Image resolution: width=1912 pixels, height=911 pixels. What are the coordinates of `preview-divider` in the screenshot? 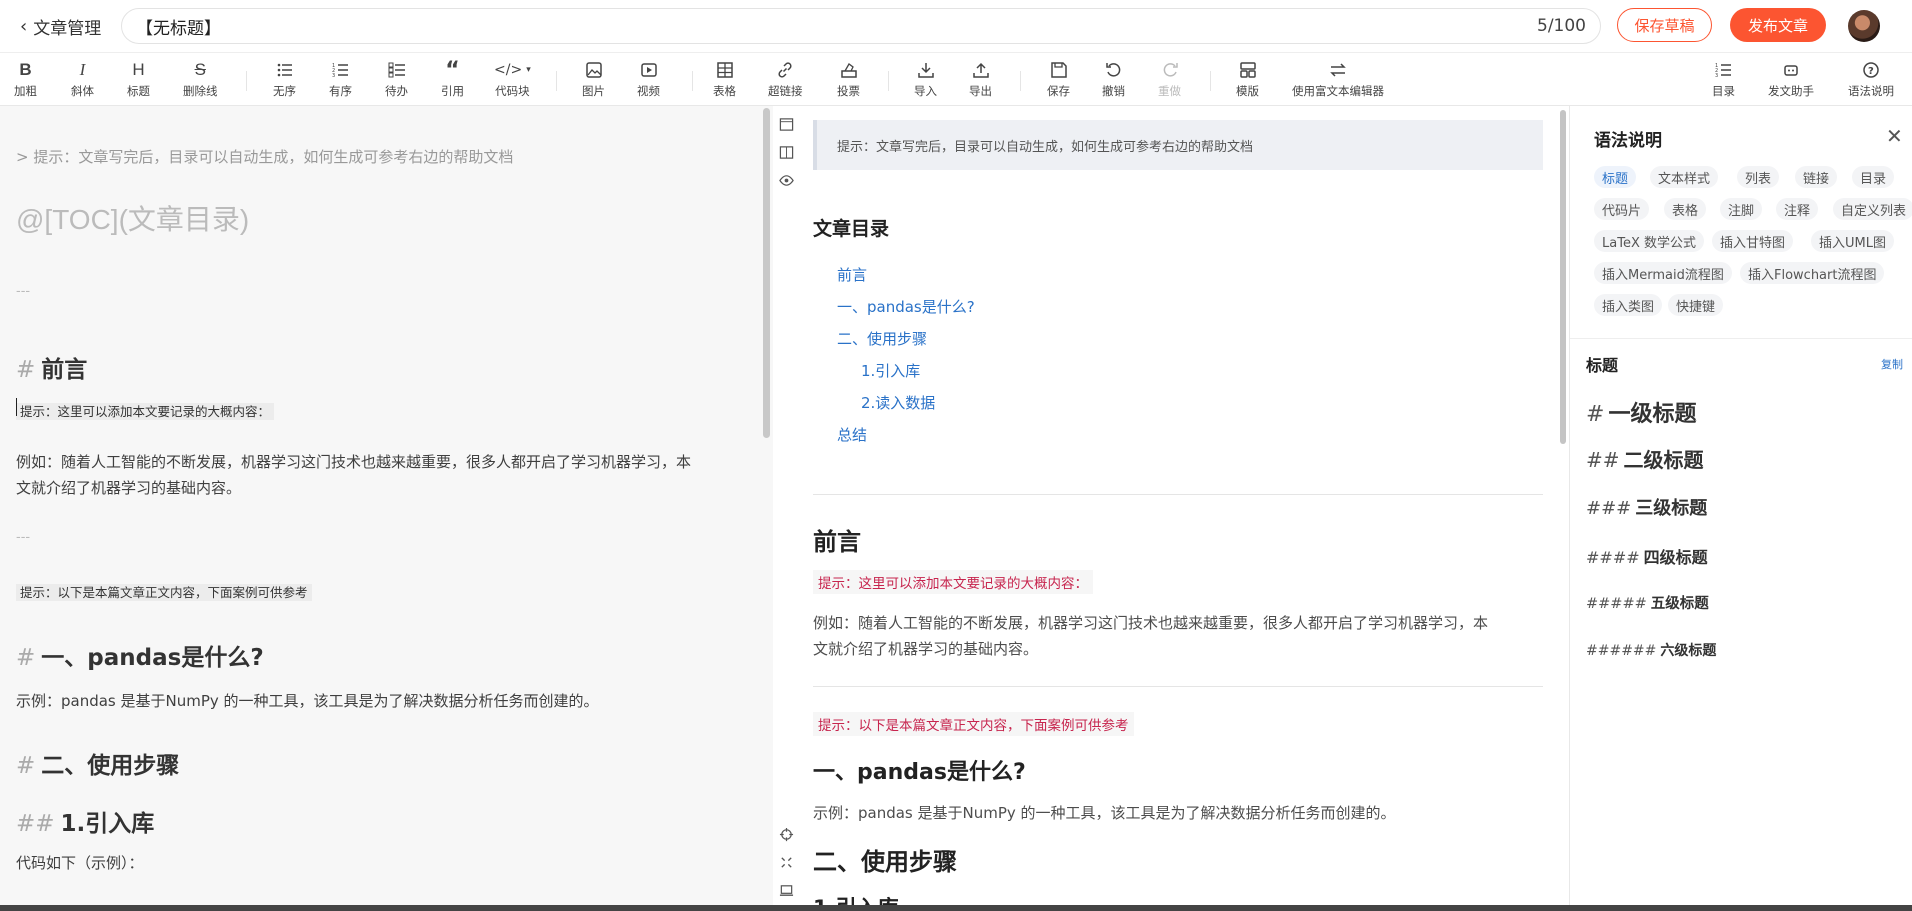 It's located at (1178, 494).